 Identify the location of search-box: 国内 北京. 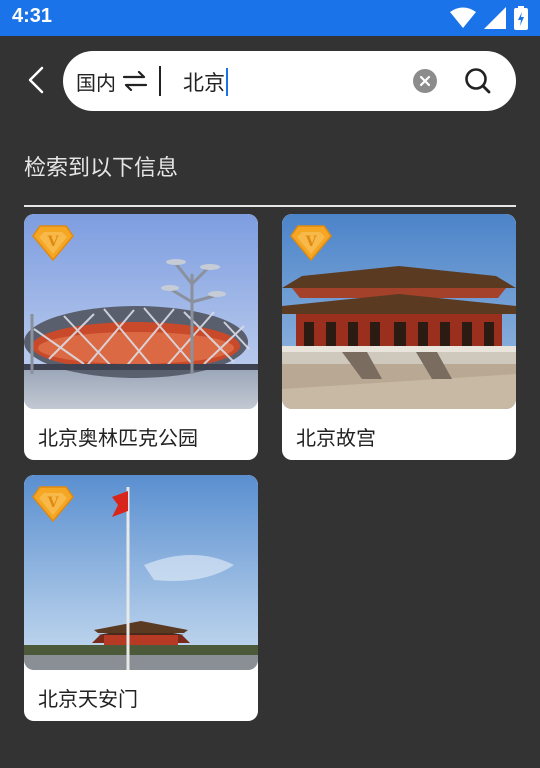
(289, 81).